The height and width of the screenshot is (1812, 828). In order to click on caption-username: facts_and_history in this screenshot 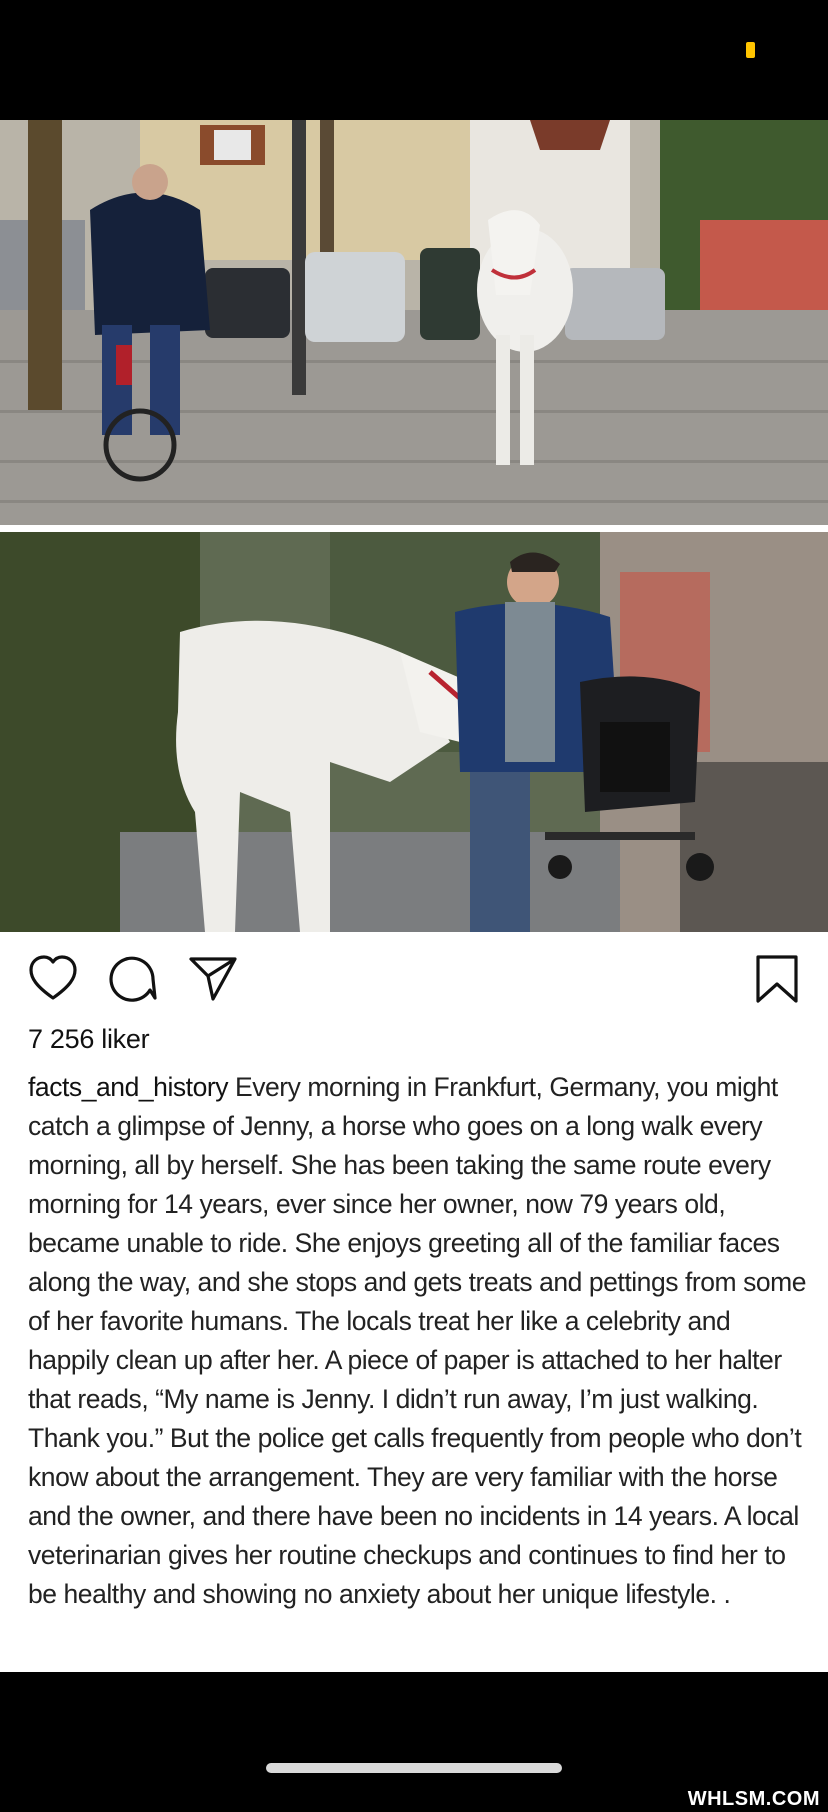, I will do `click(128, 1087)`.